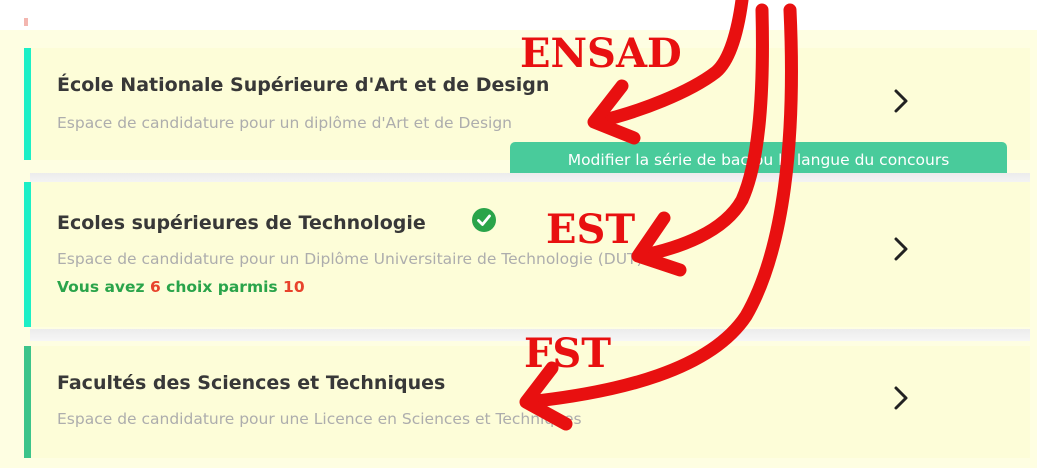 The width and height of the screenshot is (1037, 468). What do you see at coordinates (568, 353) in the screenshot?
I see `annotation-label-fst: FST` at bounding box center [568, 353].